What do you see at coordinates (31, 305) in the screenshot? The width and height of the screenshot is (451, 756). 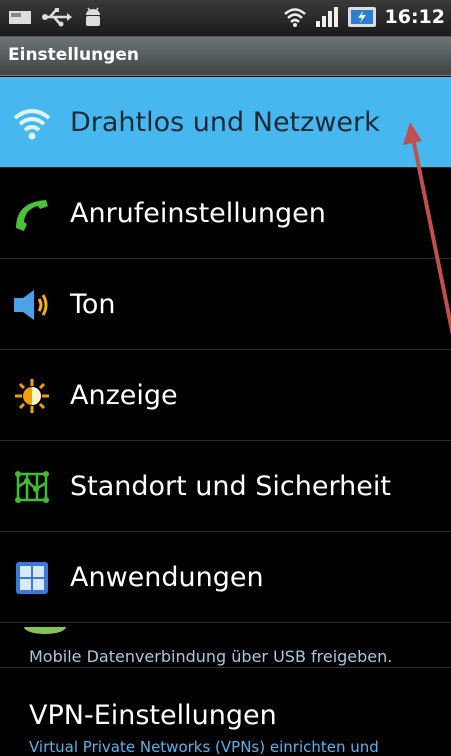 I see `speaker-icon` at bounding box center [31, 305].